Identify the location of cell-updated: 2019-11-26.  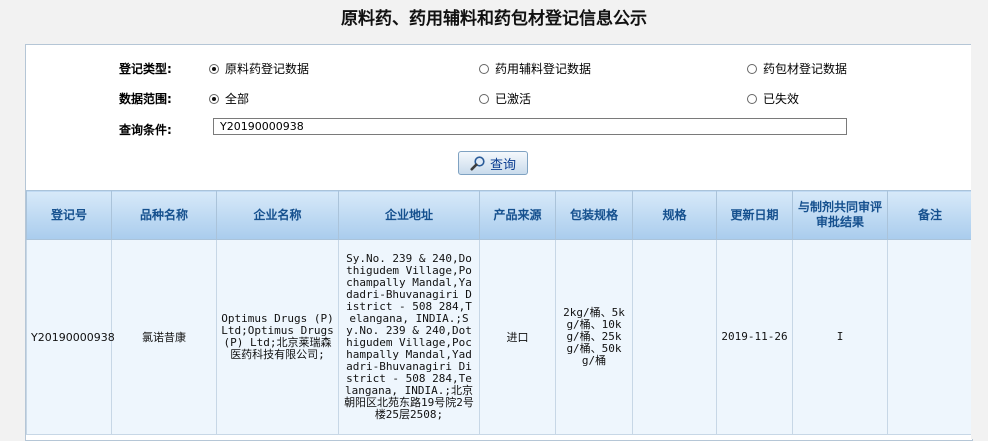
(754, 337).